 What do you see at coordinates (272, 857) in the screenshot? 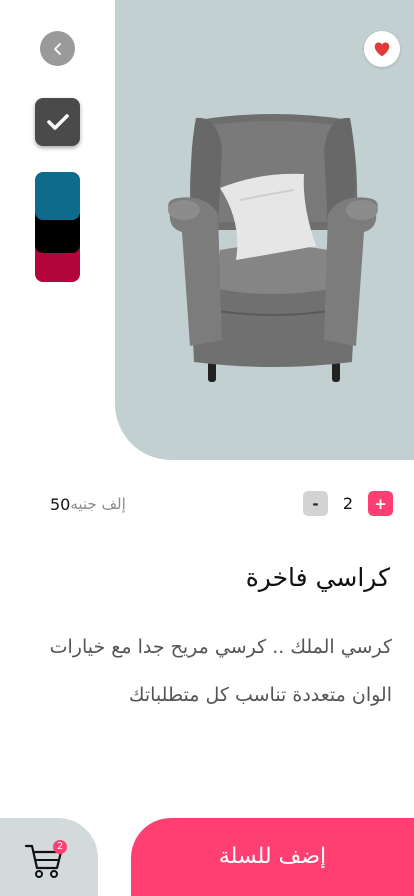
I see `add-to-cart-button: إضف للسلة` at bounding box center [272, 857].